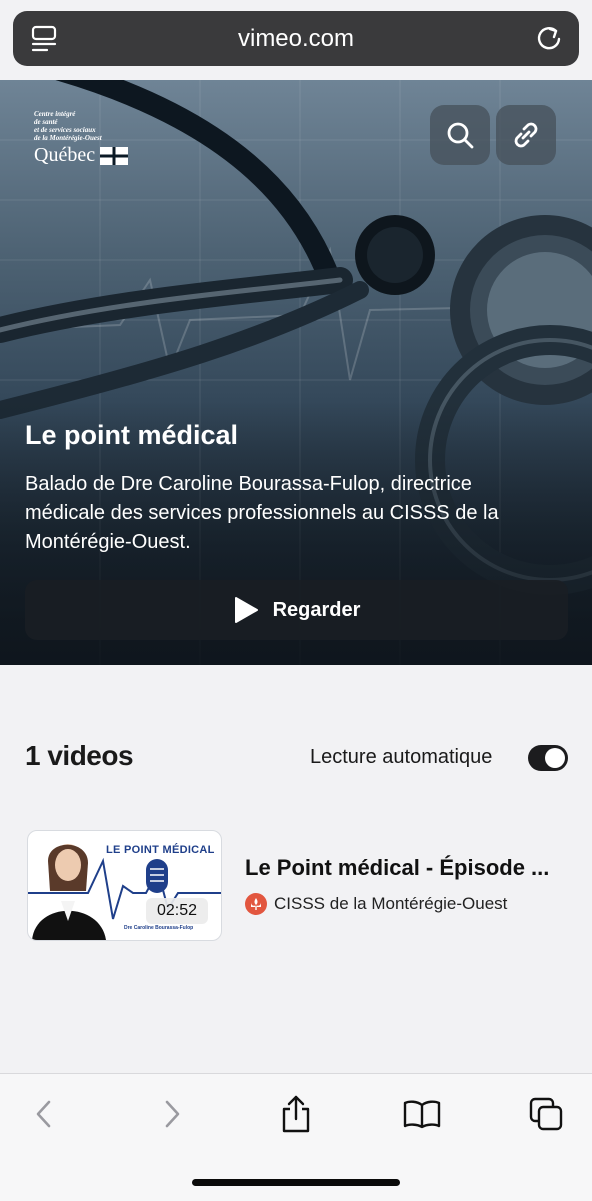 The width and height of the screenshot is (592, 1201). I want to click on video-duration: 02:52, so click(177, 911).